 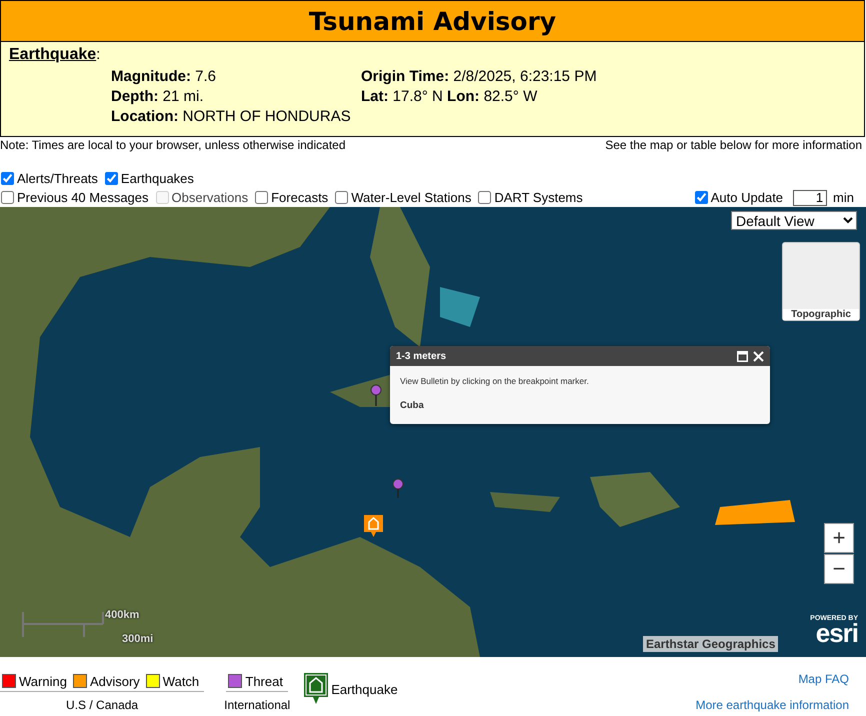 What do you see at coordinates (839, 569) in the screenshot?
I see `zoom-out-button: −` at bounding box center [839, 569].